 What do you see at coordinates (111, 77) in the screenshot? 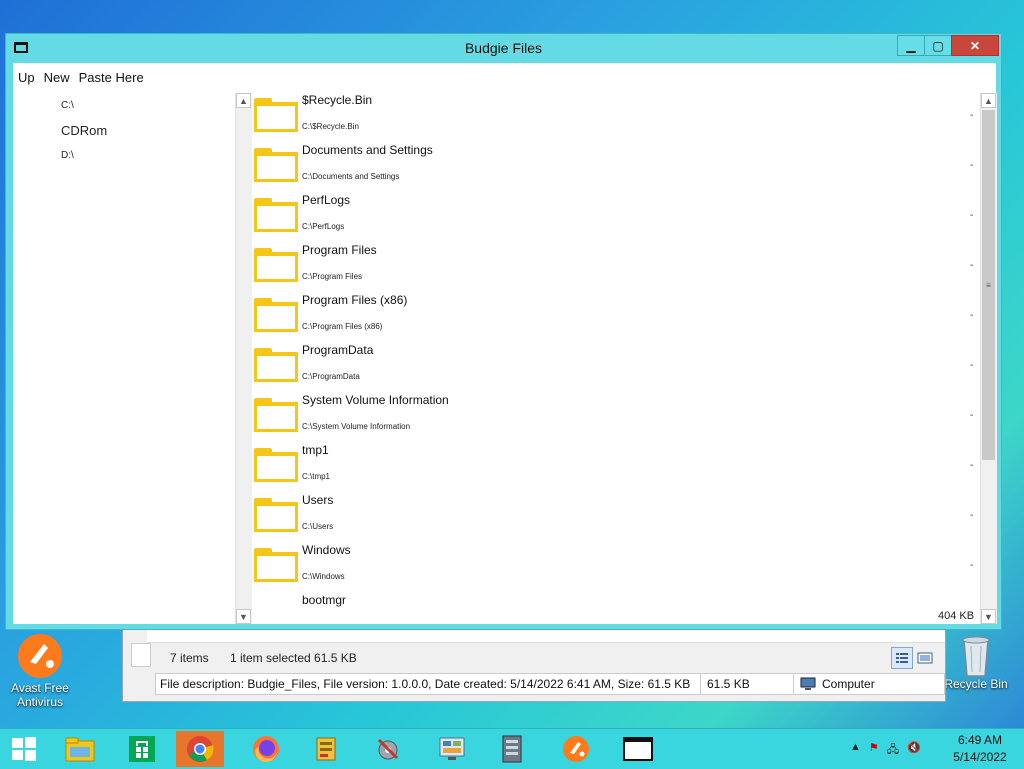
I see `menu-paste-here: Paste Here` at bounding box center [111, 77].